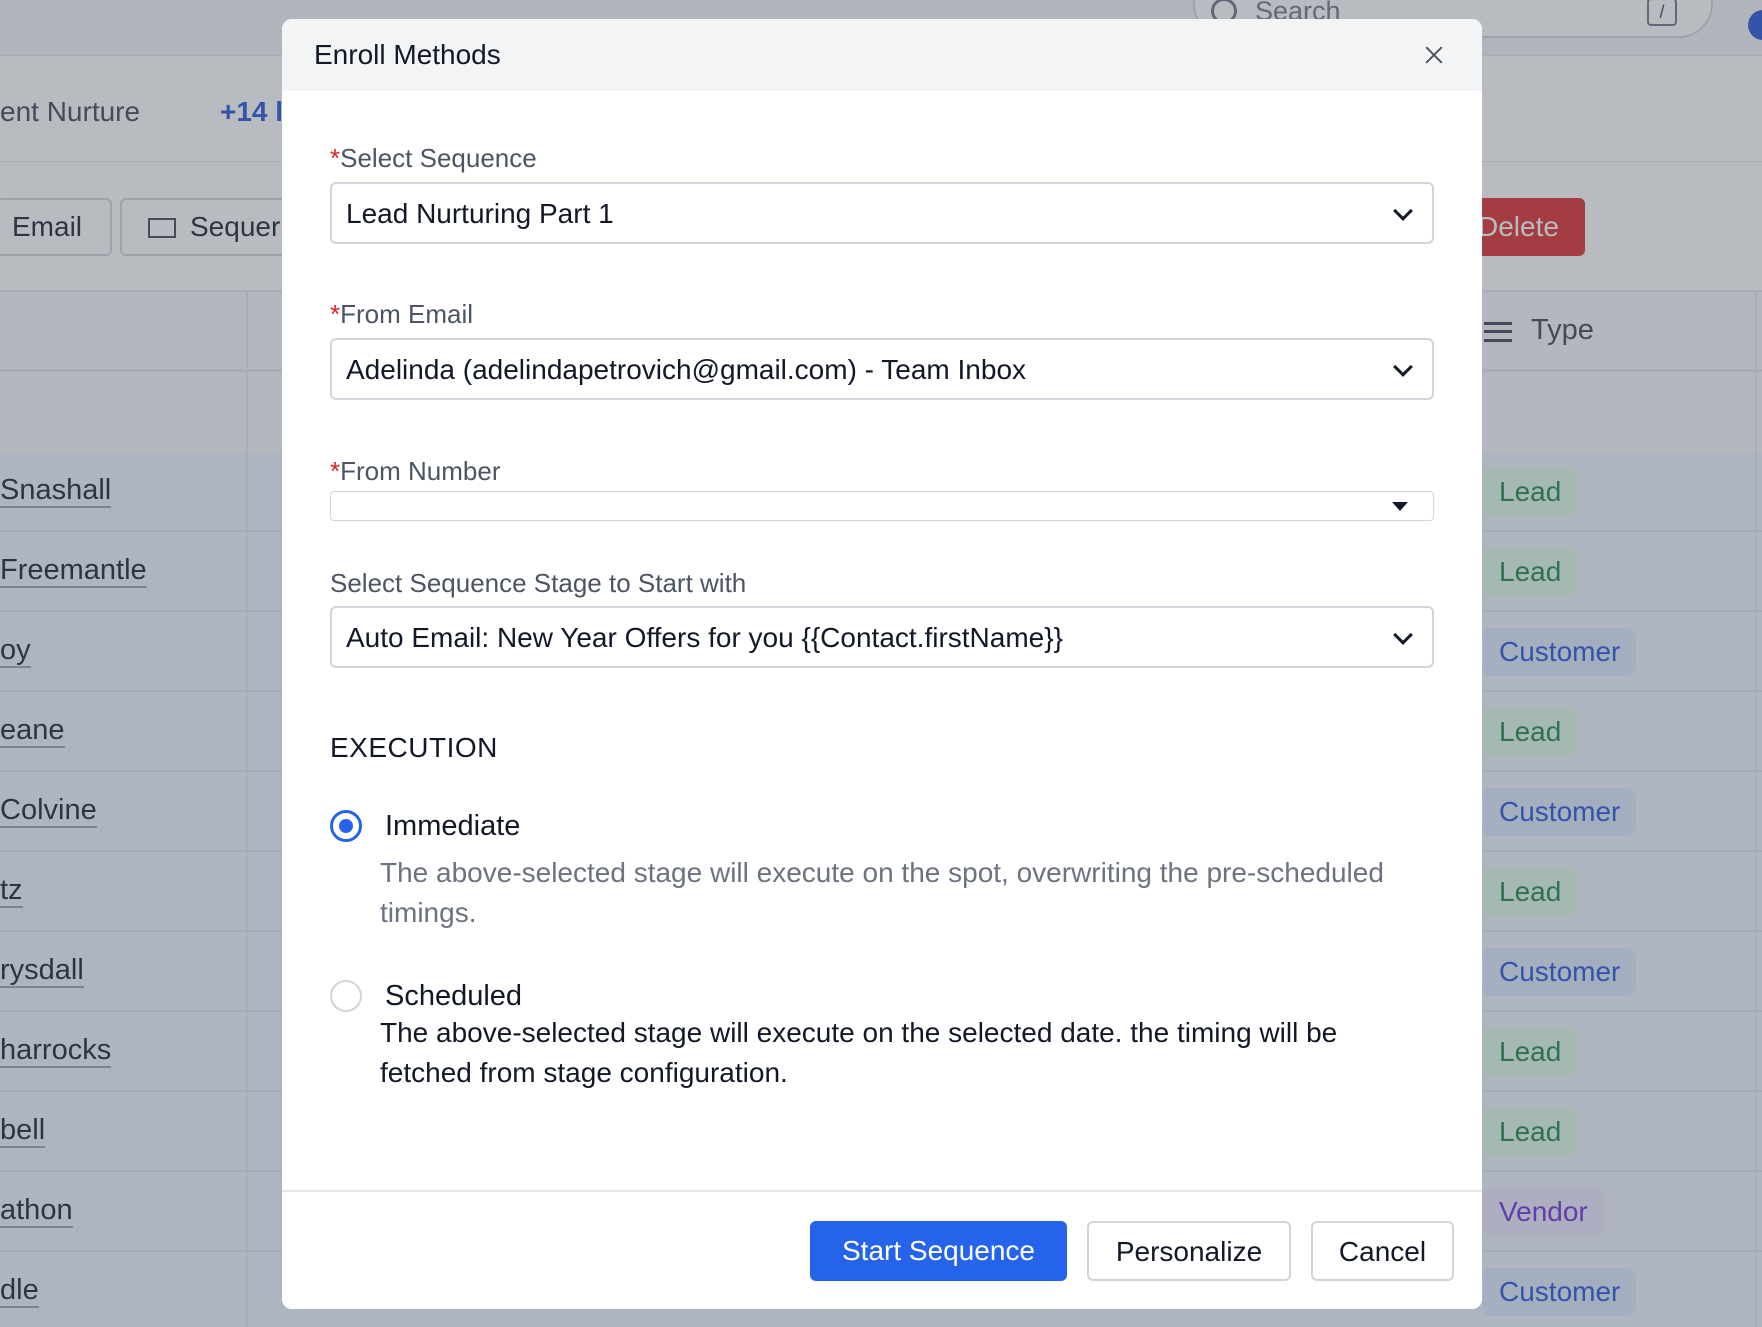  I want to click on select-sequence-dropdown: Lead Nurturing Part 1, so click(882, 213).